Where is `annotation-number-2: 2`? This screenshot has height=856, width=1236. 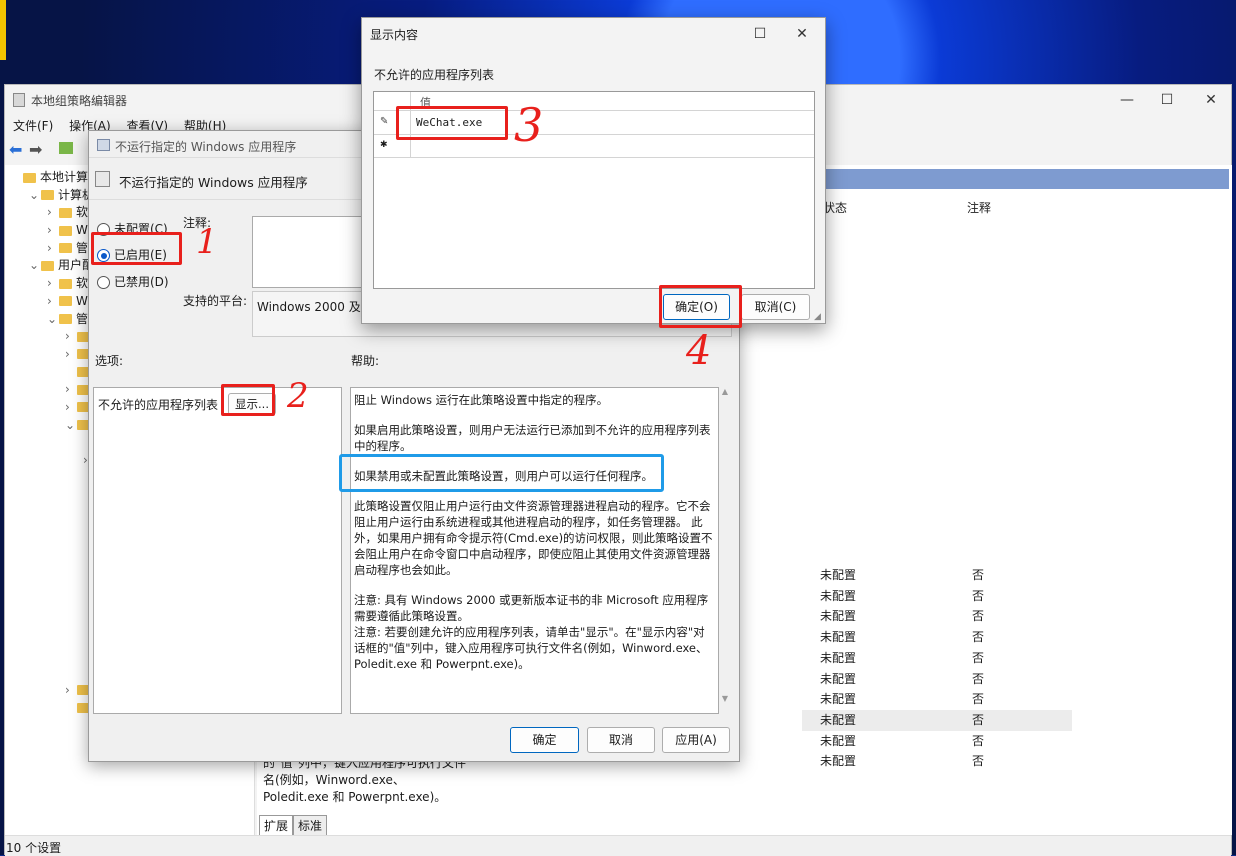
annotation-number-2: 2 is located at coordinates (298, 396).